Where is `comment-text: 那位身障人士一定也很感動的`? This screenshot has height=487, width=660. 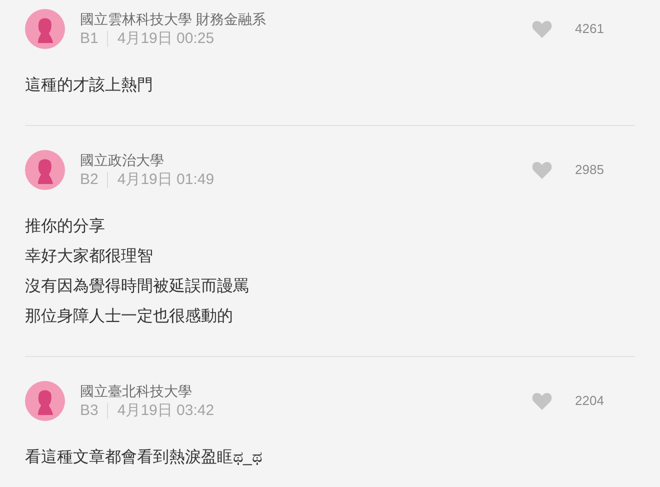 comment-text: 那位身障人士一定也很感動的 is located at coordinates (129, 316).